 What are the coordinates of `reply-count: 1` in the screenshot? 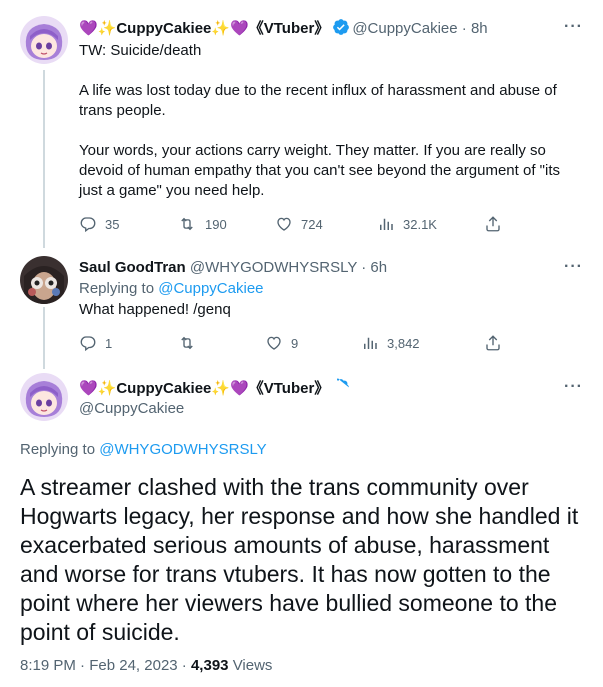 It's located at (109, 343).